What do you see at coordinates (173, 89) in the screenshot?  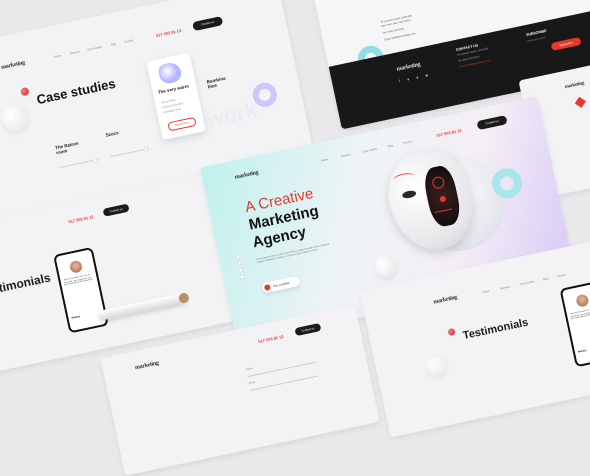 I see `case-card-title: The very warm` at bounding box center [173, 89].